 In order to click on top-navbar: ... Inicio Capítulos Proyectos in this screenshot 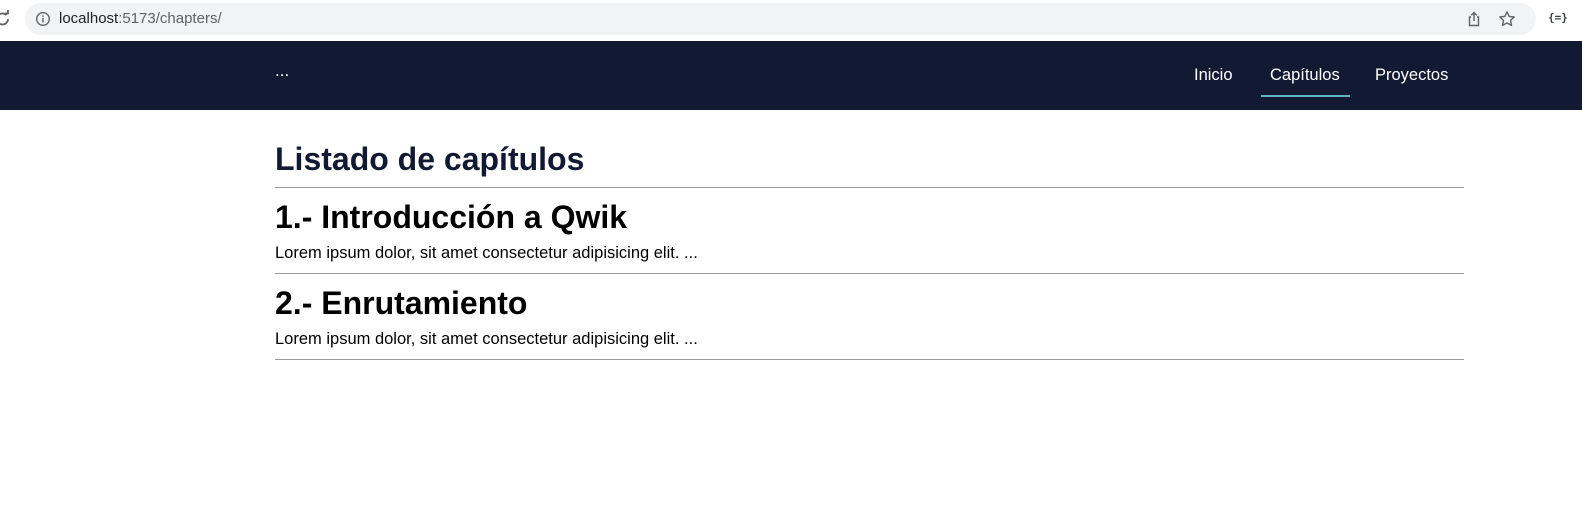, I will do `click(791, 75)`.